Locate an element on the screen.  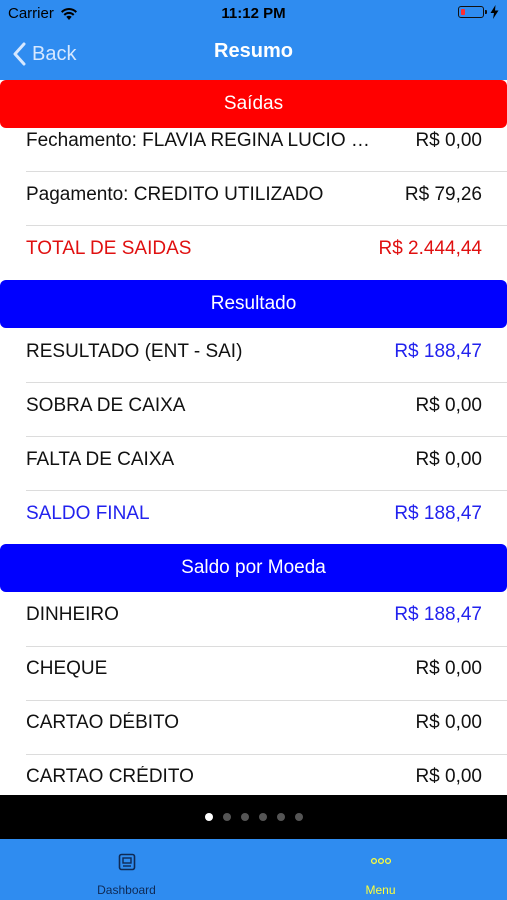
charging-bolt-icon is located at coordinates (494, 12).